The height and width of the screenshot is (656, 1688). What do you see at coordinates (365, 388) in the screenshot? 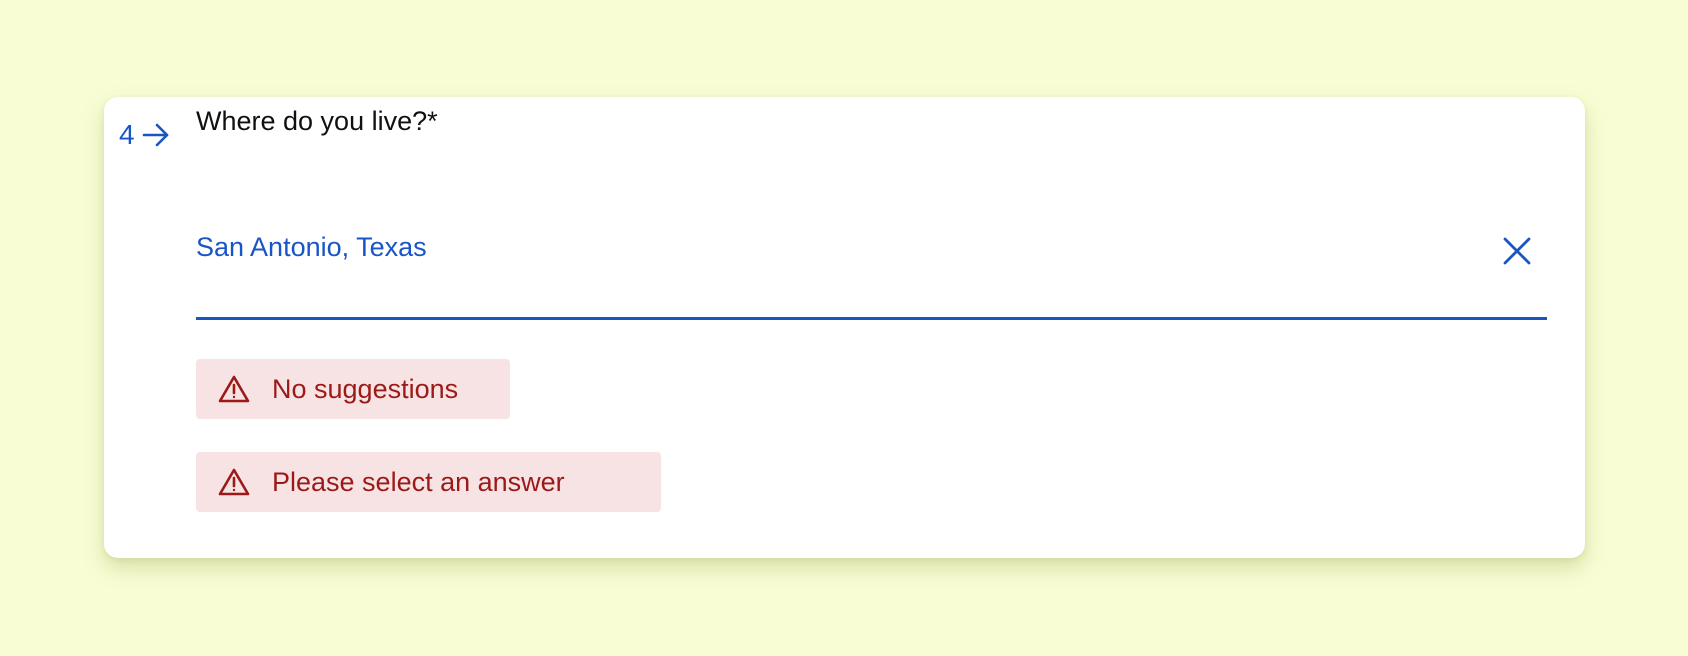
I see `alert-message: No suggestions` at bounding box center [365, 388].